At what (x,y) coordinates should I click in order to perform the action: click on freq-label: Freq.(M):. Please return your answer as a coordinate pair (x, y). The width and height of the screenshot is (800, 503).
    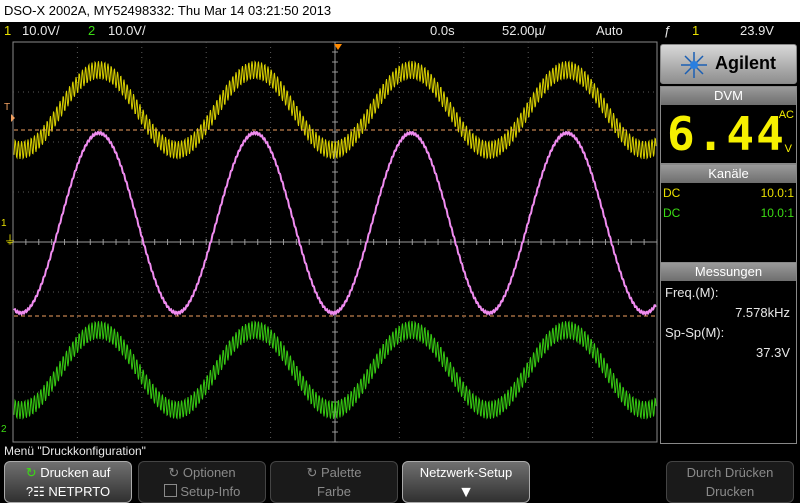
    Looking at the image, I should click on (692, 292).